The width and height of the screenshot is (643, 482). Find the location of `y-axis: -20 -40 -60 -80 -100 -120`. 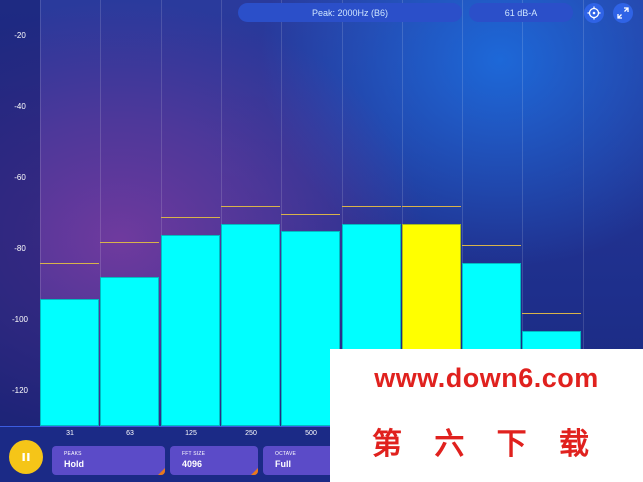

y-axis: -20 -40 -60 -80 -100 -120 is located at coordinates (20, 213).